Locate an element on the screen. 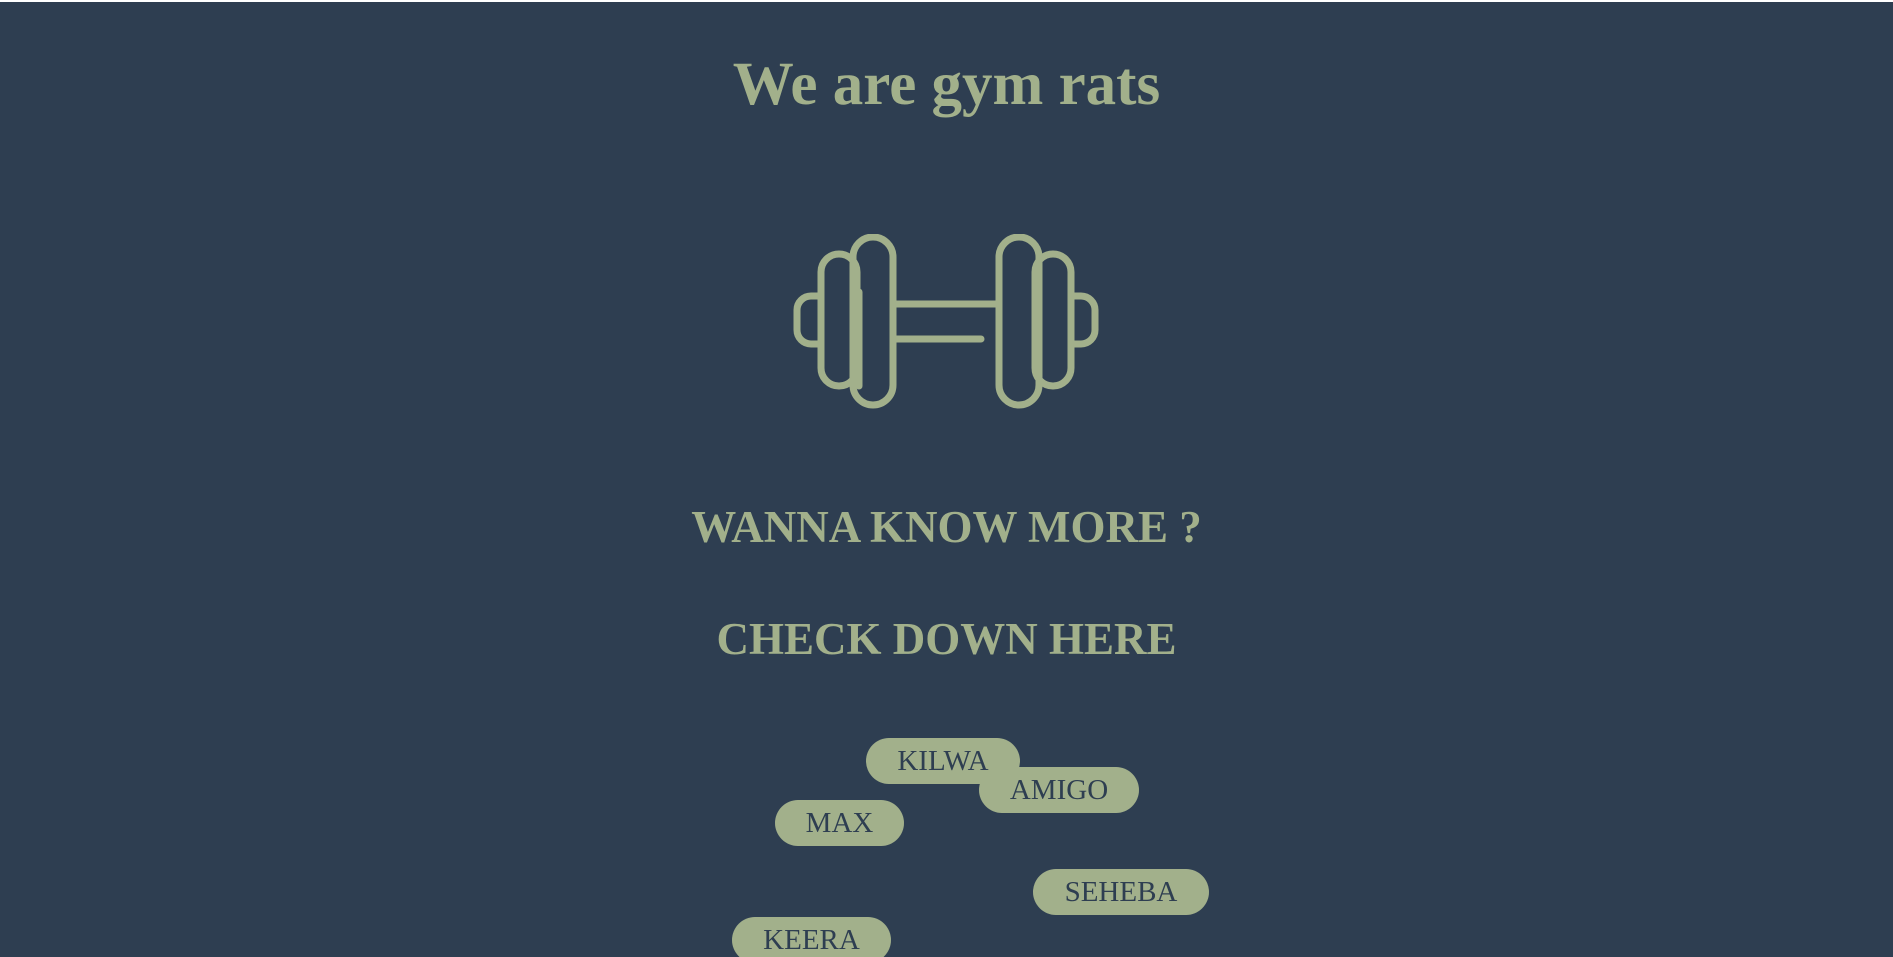 This screenshot has width=1893, height=957. name-pill-max: MAX is located at coordinates (839, 823).